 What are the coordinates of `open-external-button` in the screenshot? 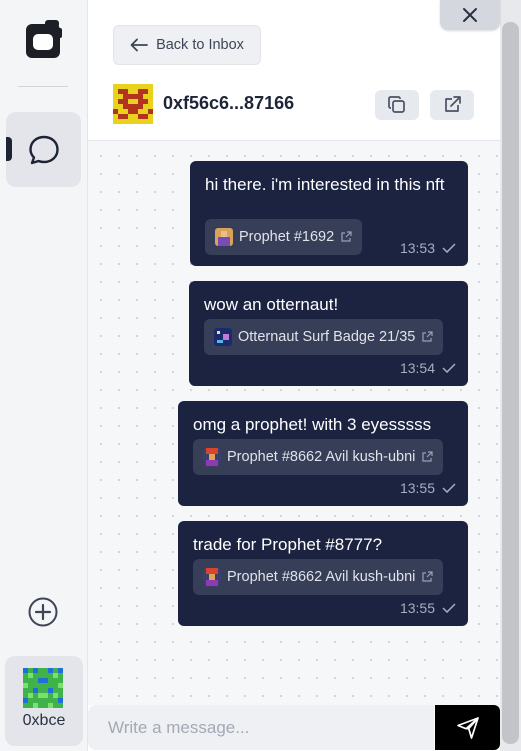 It's located at (452, 105).